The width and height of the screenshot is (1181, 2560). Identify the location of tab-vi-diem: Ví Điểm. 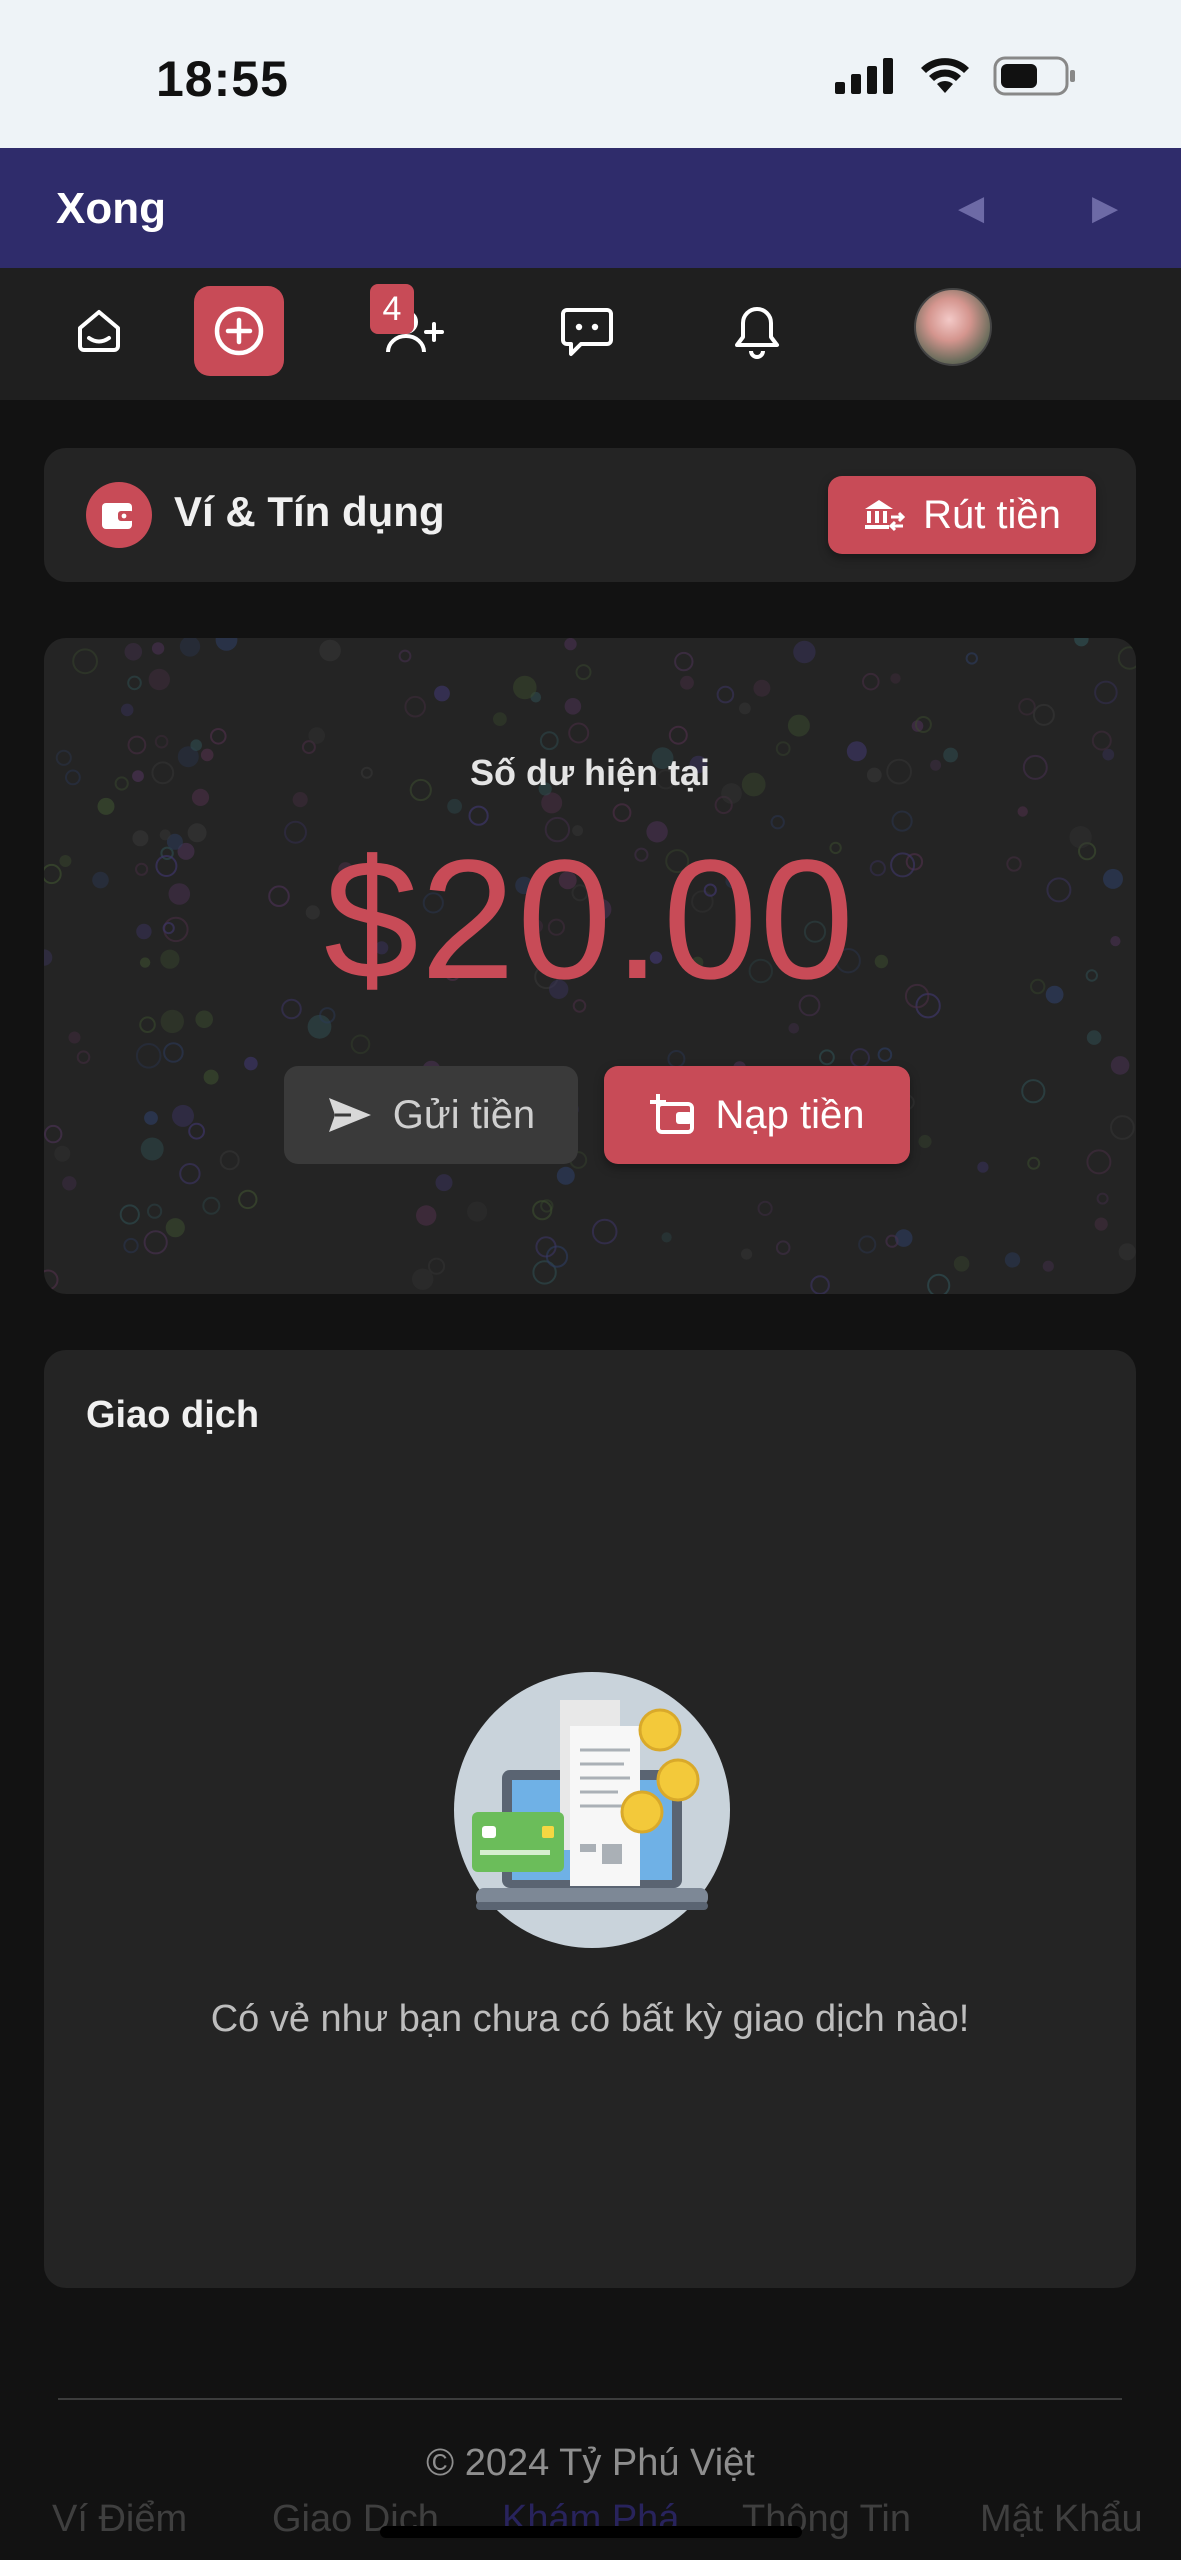
(119, 2519).